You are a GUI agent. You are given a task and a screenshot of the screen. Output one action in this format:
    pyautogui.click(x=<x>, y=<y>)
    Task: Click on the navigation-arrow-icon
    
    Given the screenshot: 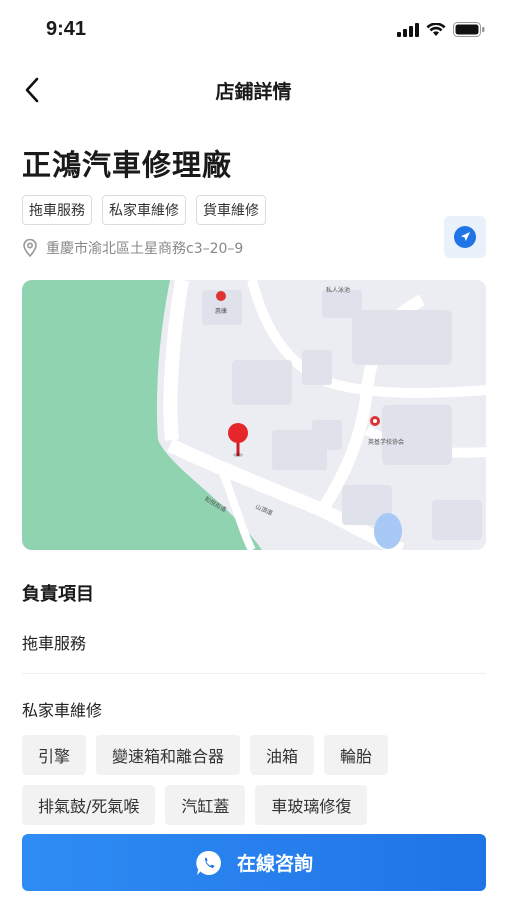 What is the action you would take?
    pyautogui.click(x=465, y=237)
    